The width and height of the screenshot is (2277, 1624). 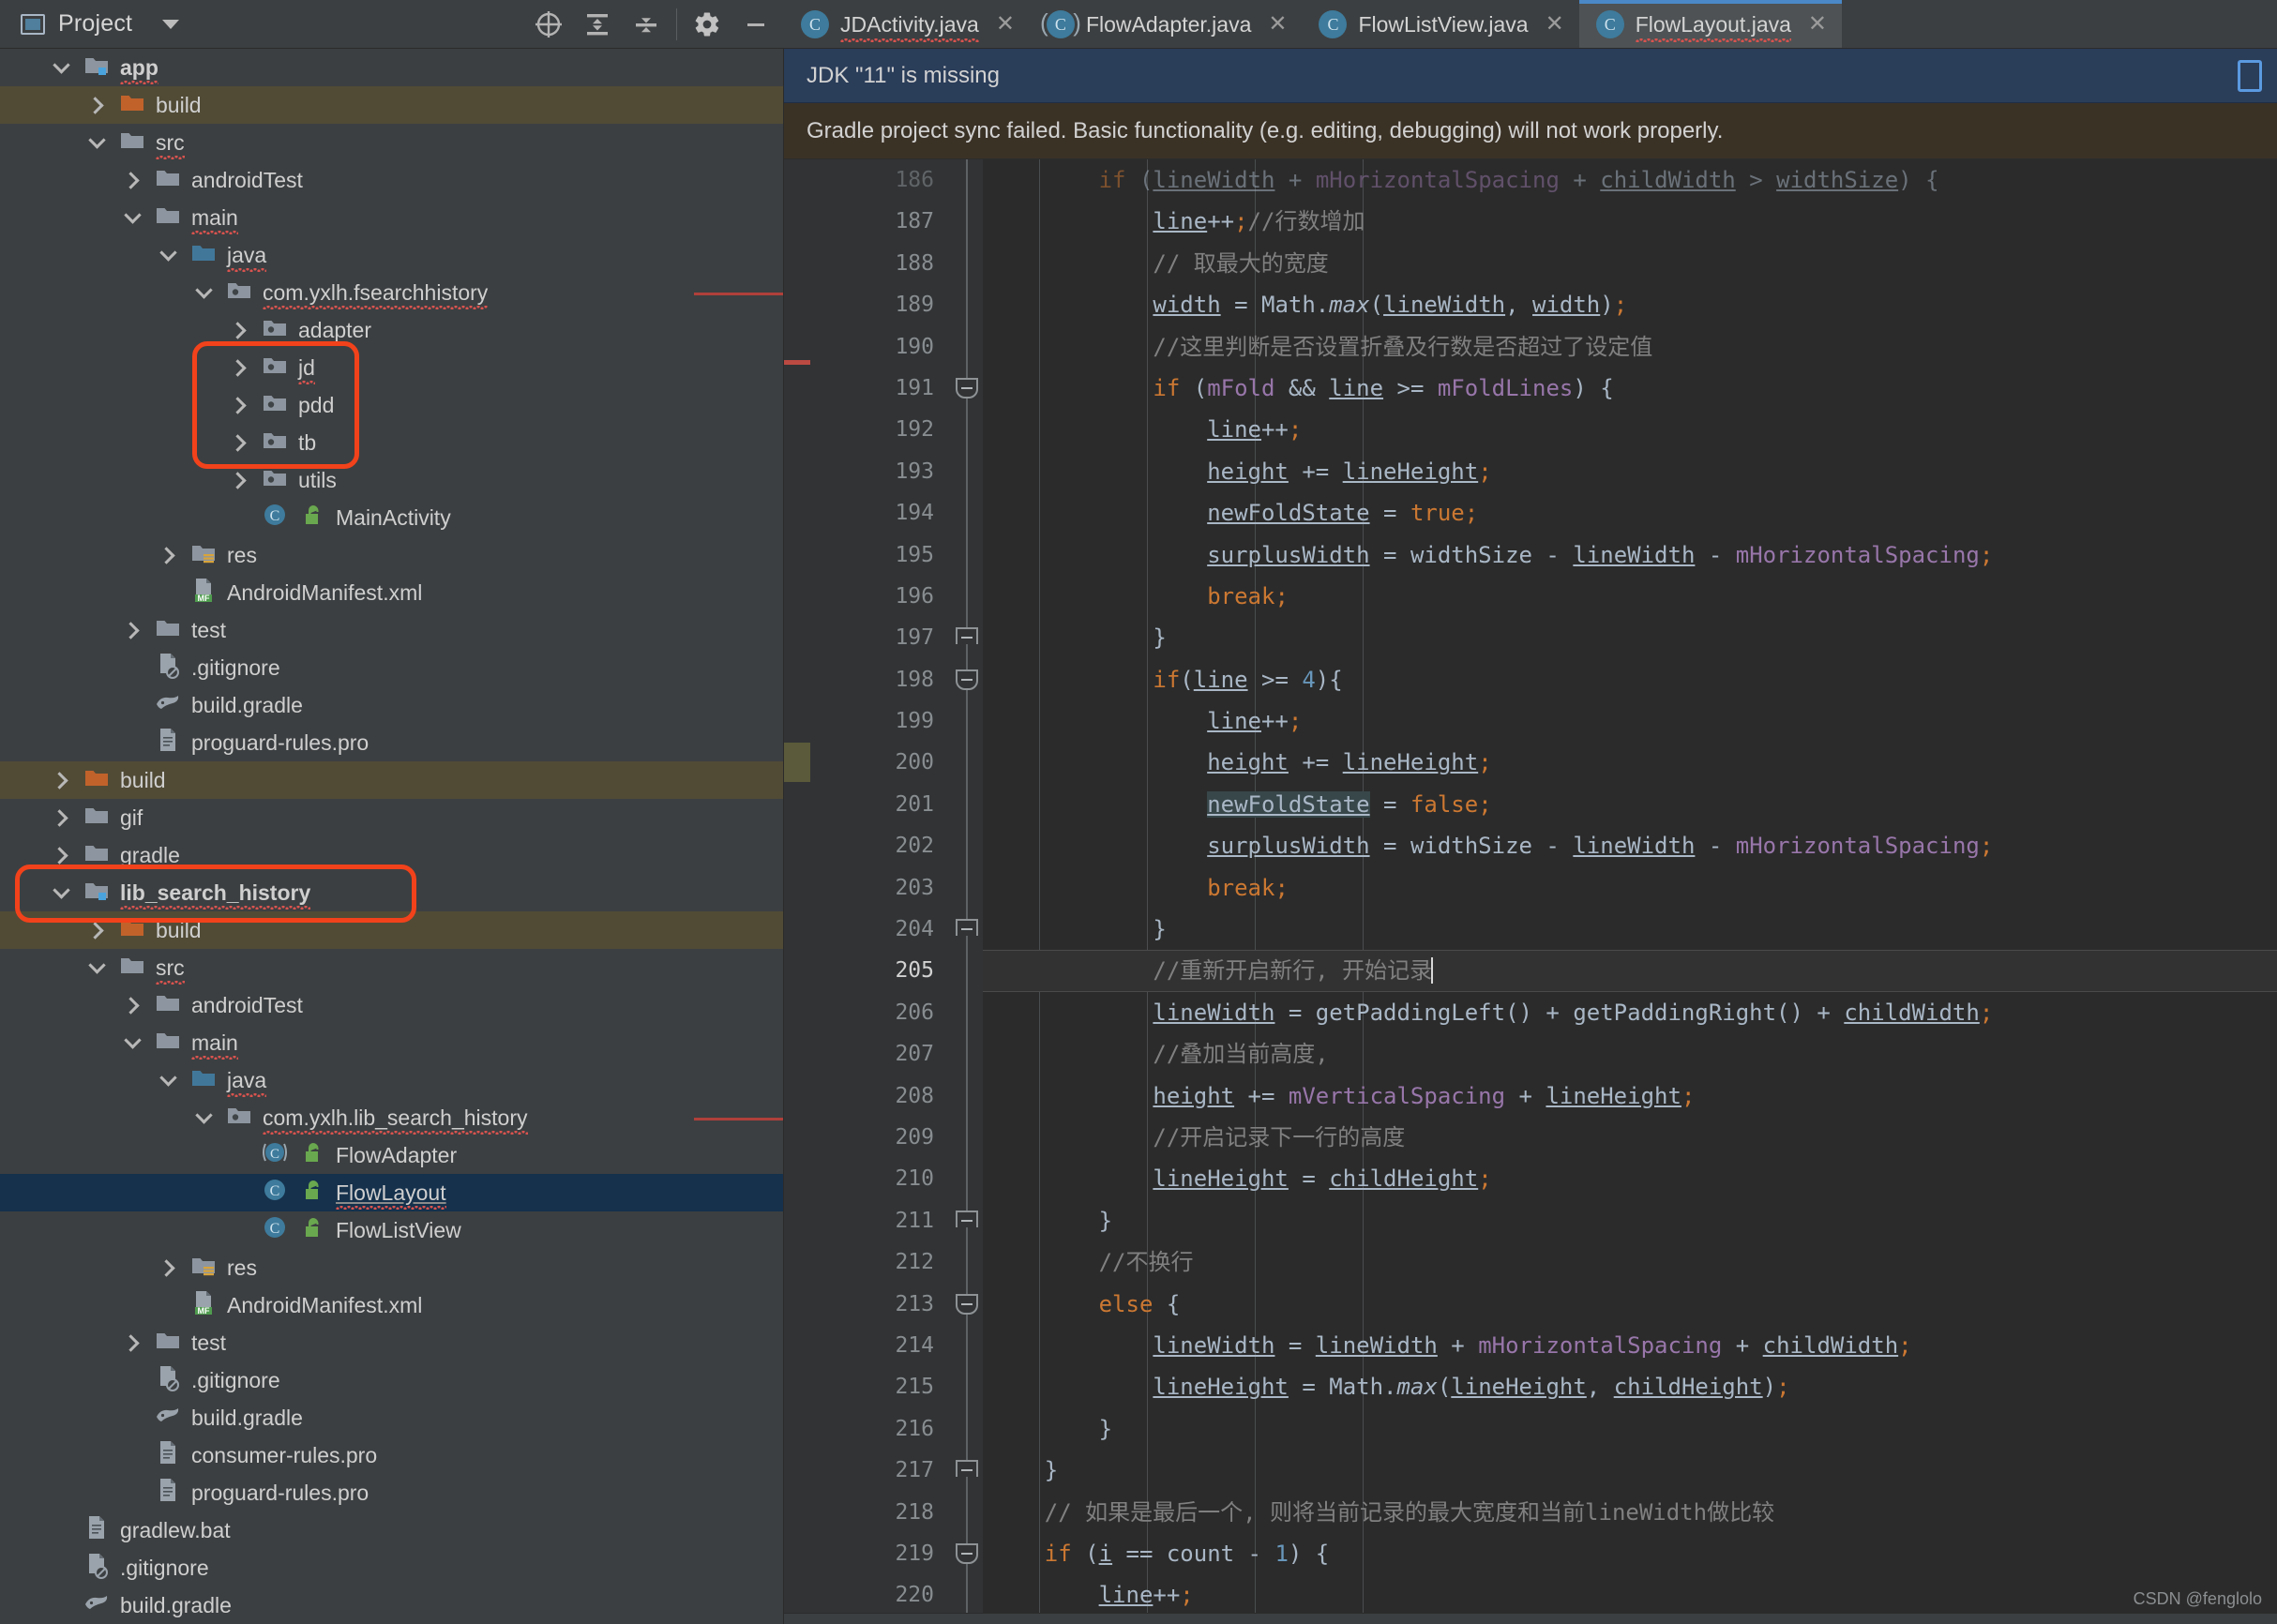 What do you see at coordinates (797, 892) in the screenshot?
I see `annotation-gutter` at bounding box center [797, 892].